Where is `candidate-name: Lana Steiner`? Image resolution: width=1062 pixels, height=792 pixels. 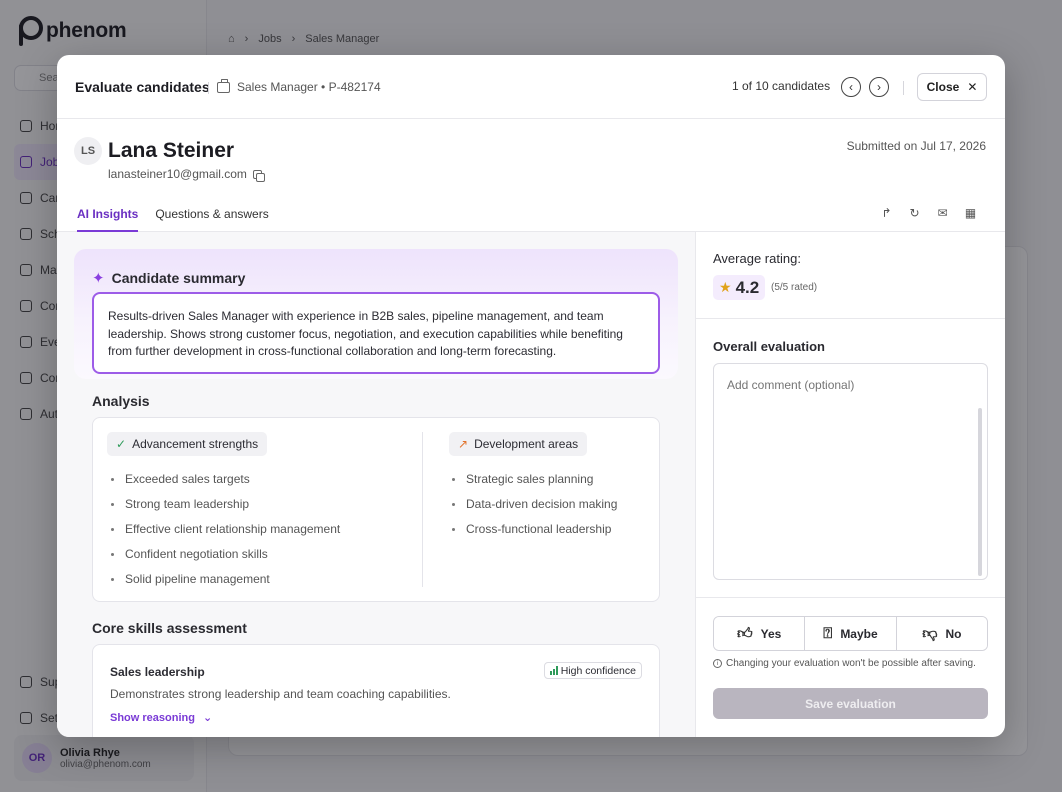 candidate-name: Lana Steiner is located at coordinates (171, 150).